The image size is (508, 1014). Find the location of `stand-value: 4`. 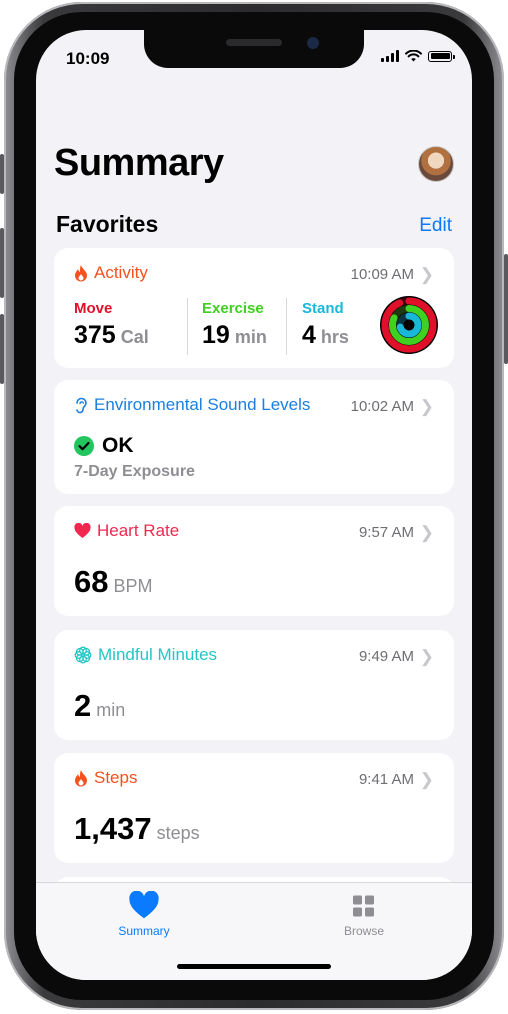

stand-value: 4 is located at coordinates (309, 335).